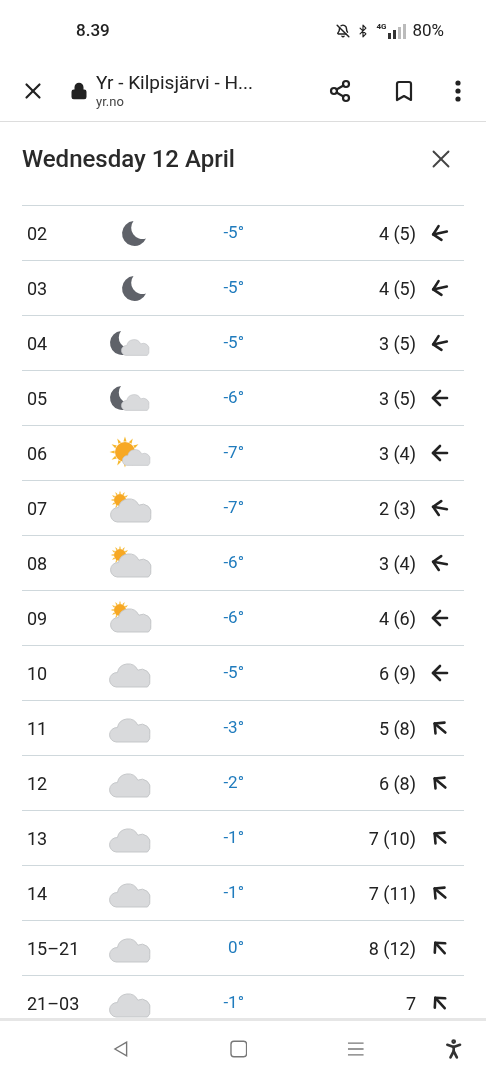  What do you see at coordinates (37, 893) in the screenshot?
I see `time-cell-text: 14` at bounding box center [37, 893].